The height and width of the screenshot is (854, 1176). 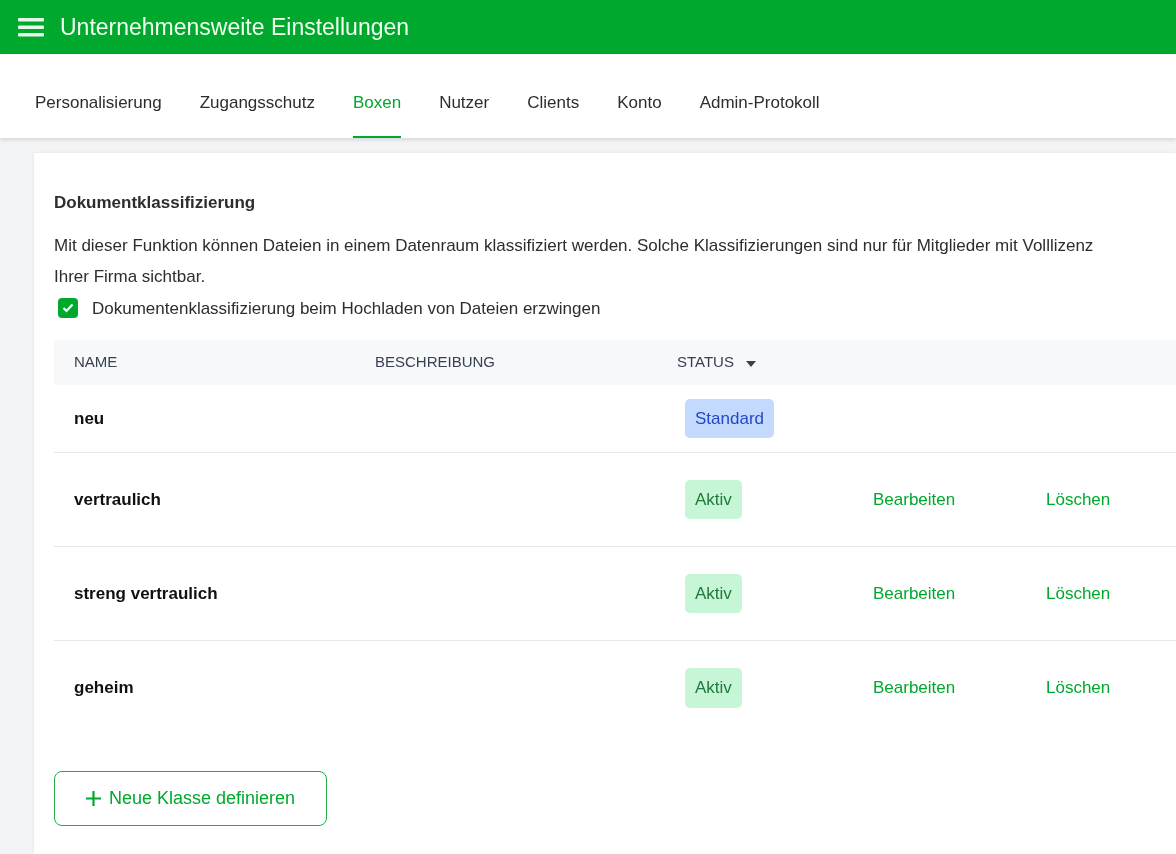 I want to click on class-name: geheim, so click(x=104, y=688).